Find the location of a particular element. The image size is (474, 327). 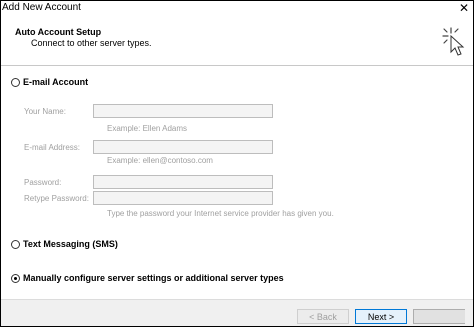

your-name-label: Your Name: is located at coordinates (45, 111).